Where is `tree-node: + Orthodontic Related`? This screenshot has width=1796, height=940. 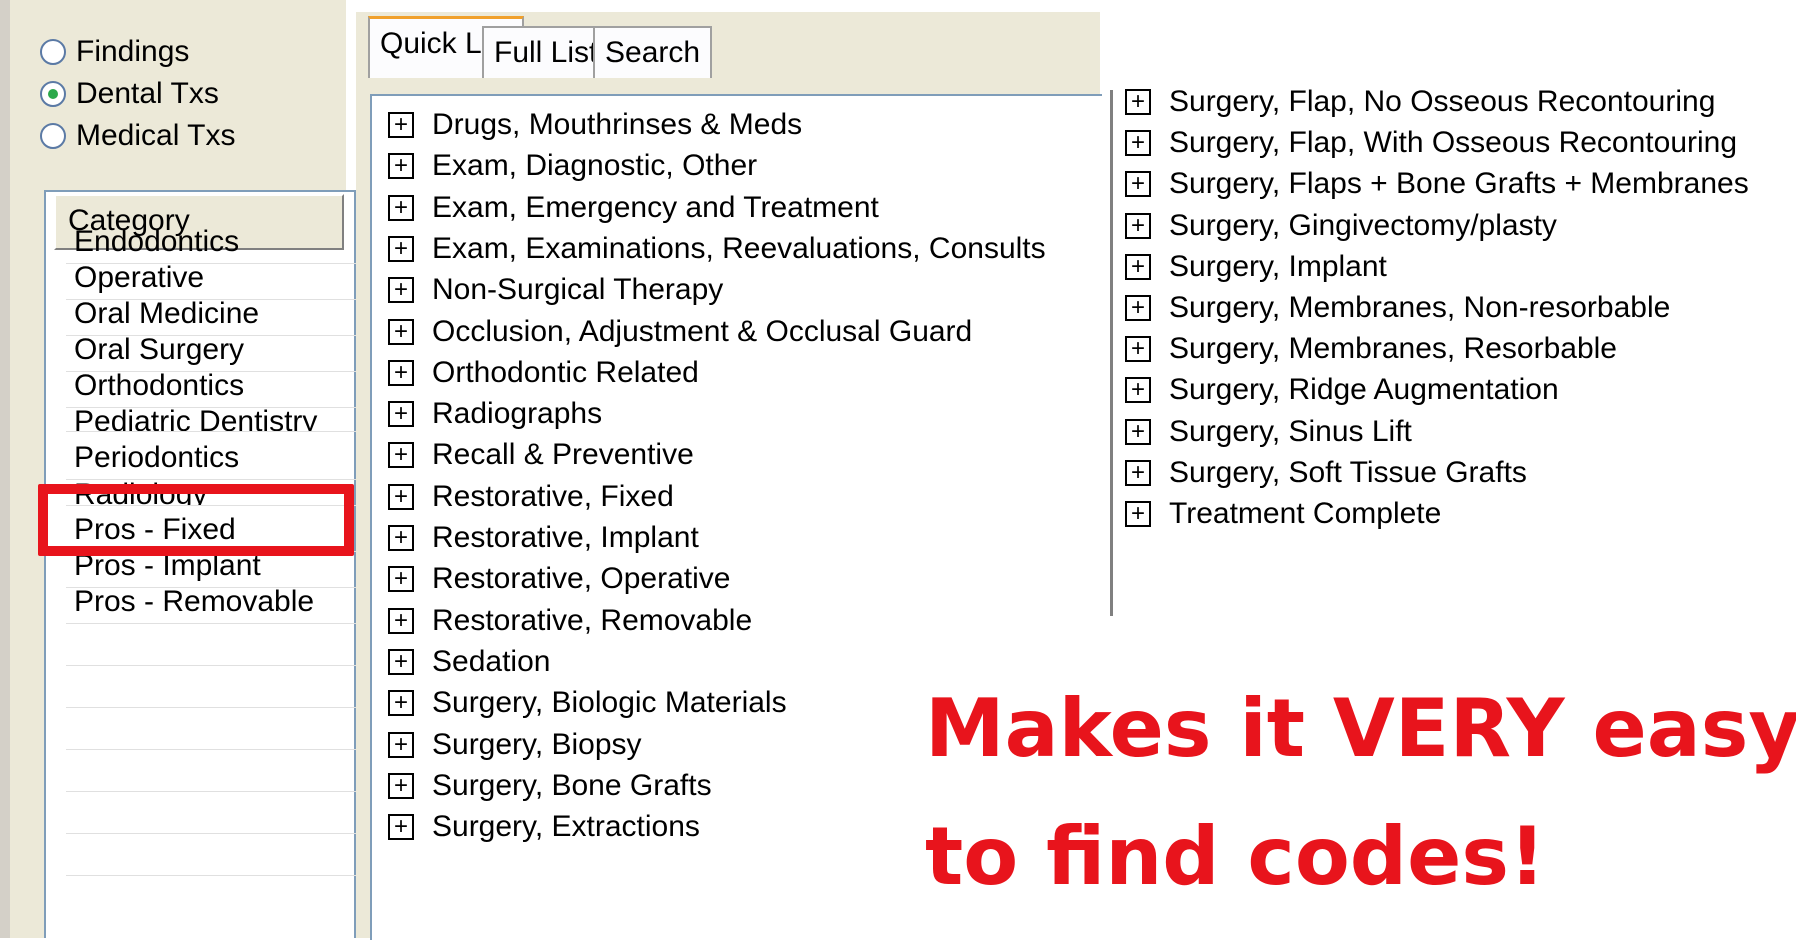 tree-node: + Orthodontic Related is located at coordinates (543, 373).